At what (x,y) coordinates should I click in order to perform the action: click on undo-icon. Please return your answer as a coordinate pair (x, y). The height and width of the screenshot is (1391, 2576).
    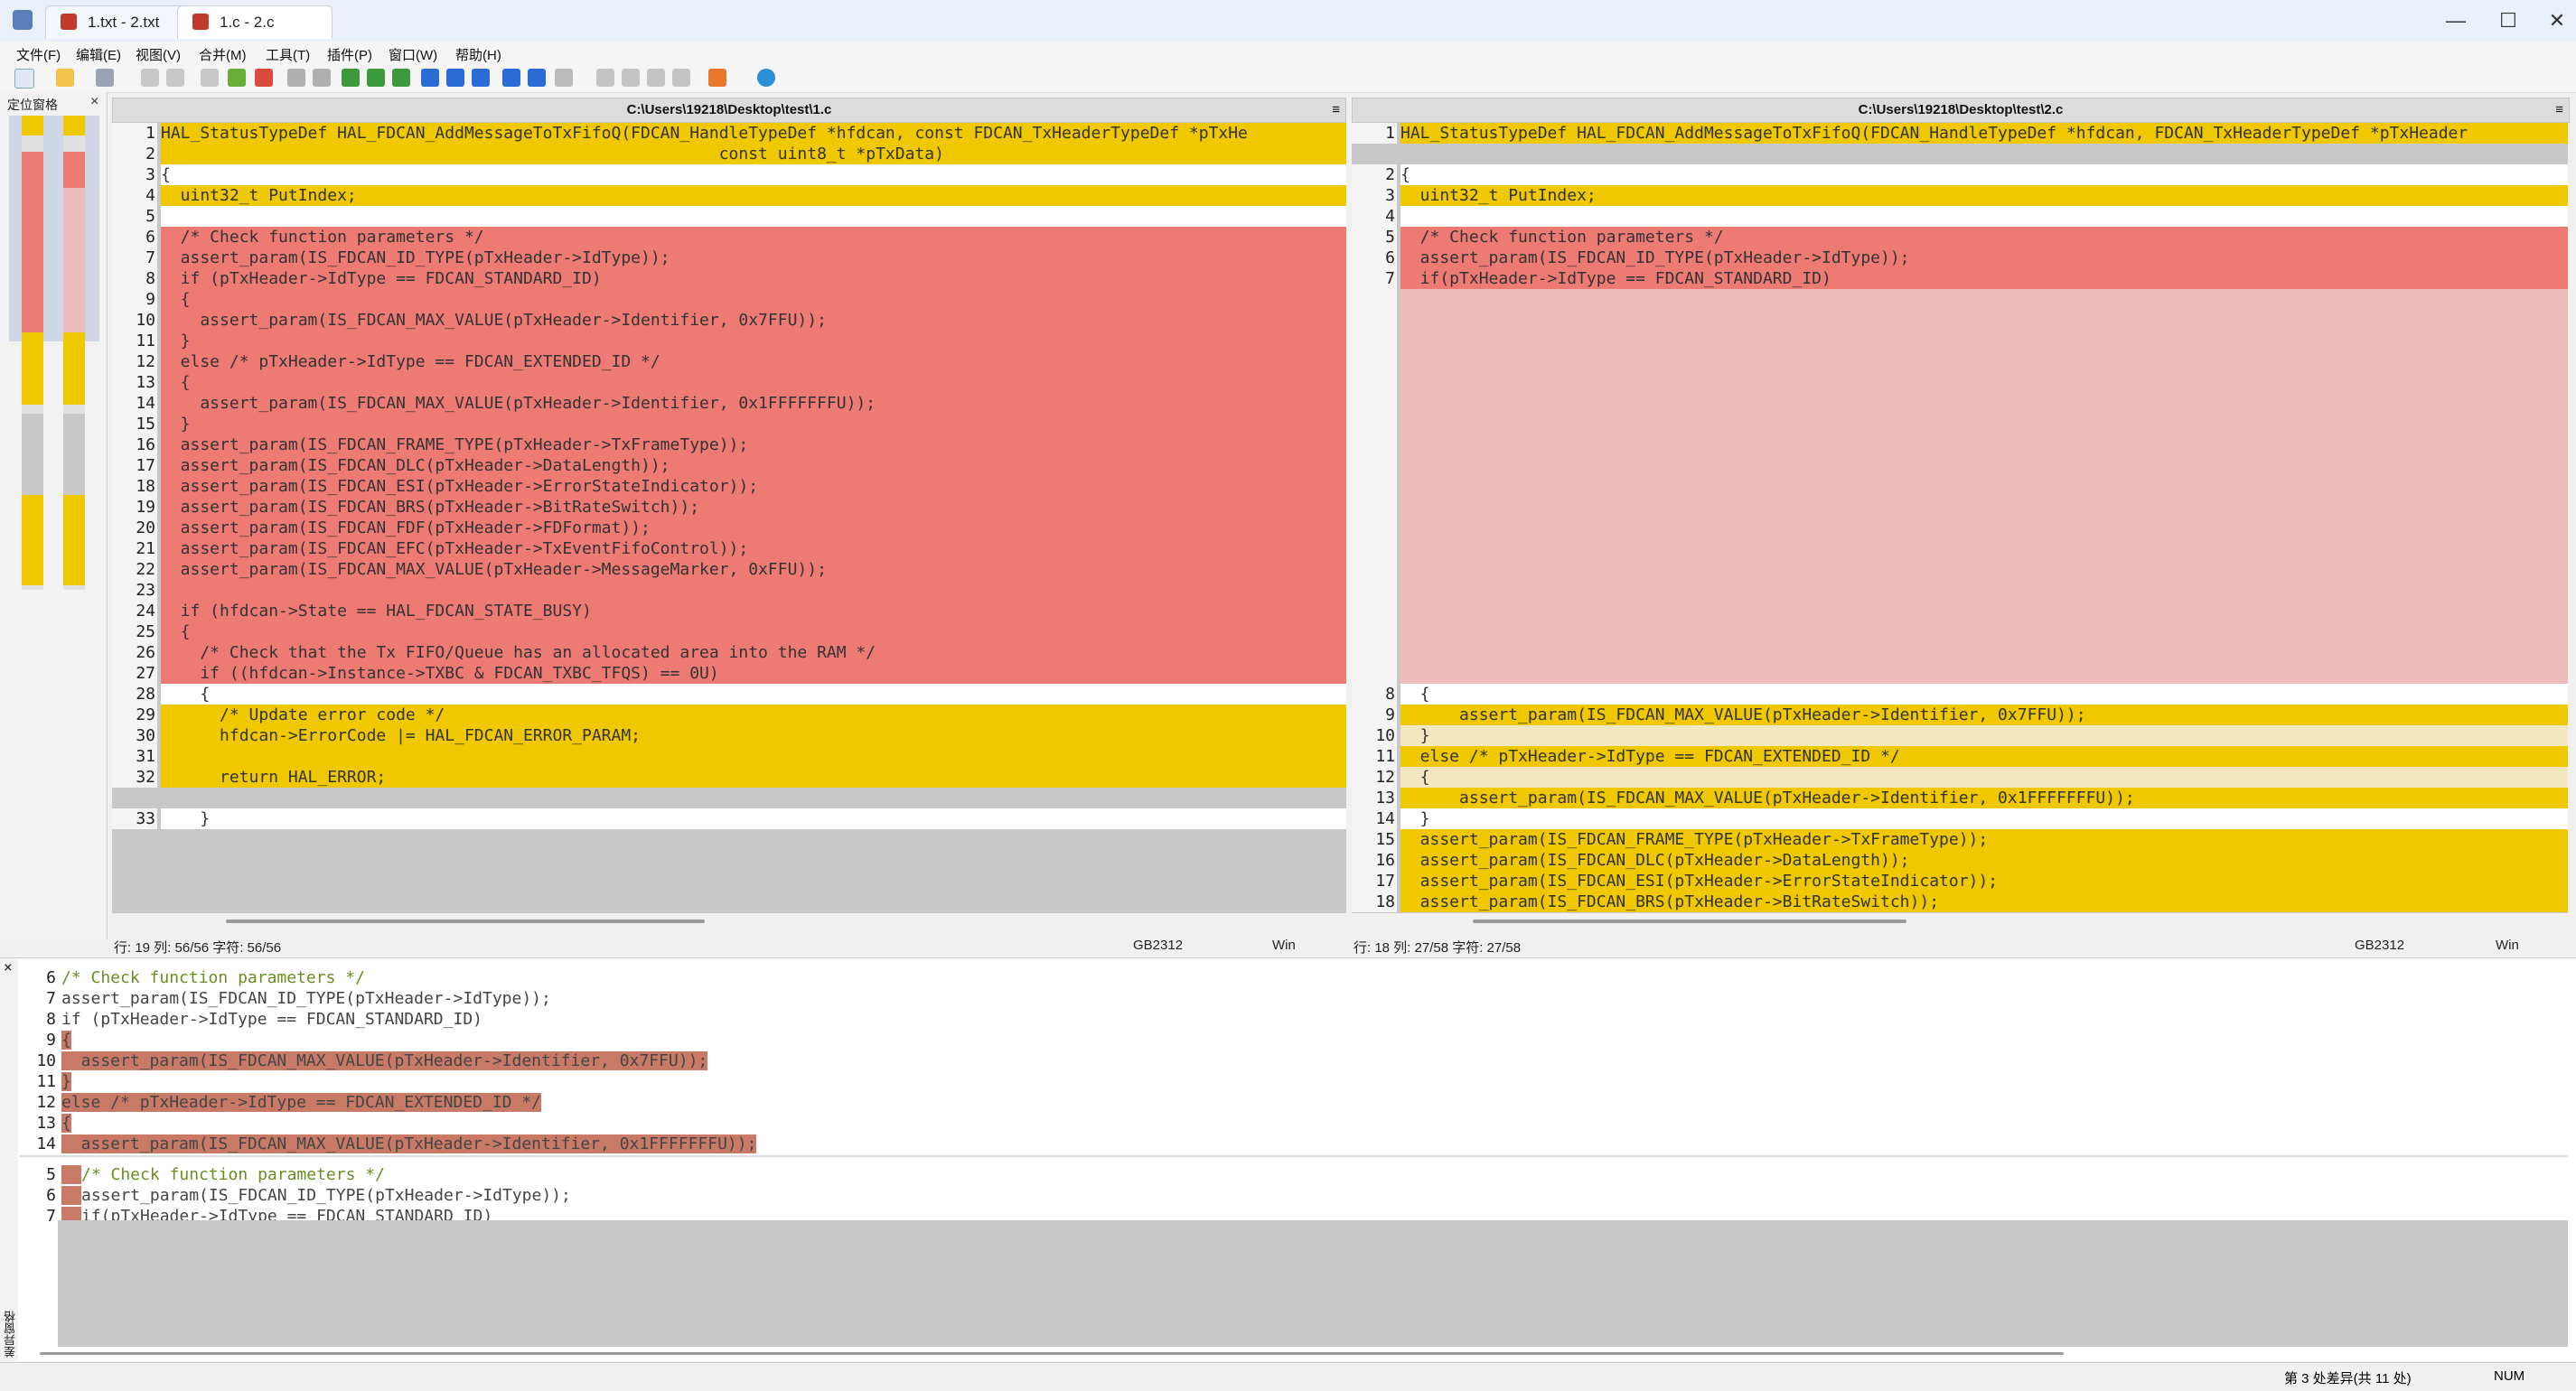
    Looking at the image, I should click on (150, 78).